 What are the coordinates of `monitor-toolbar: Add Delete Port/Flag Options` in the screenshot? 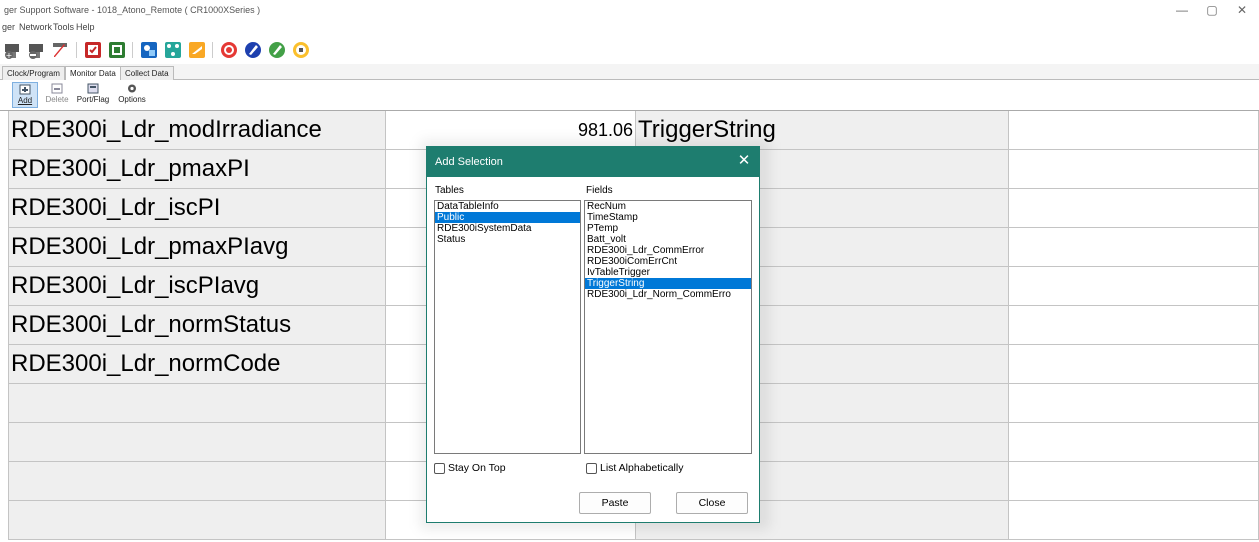 It's located at (629, 95).